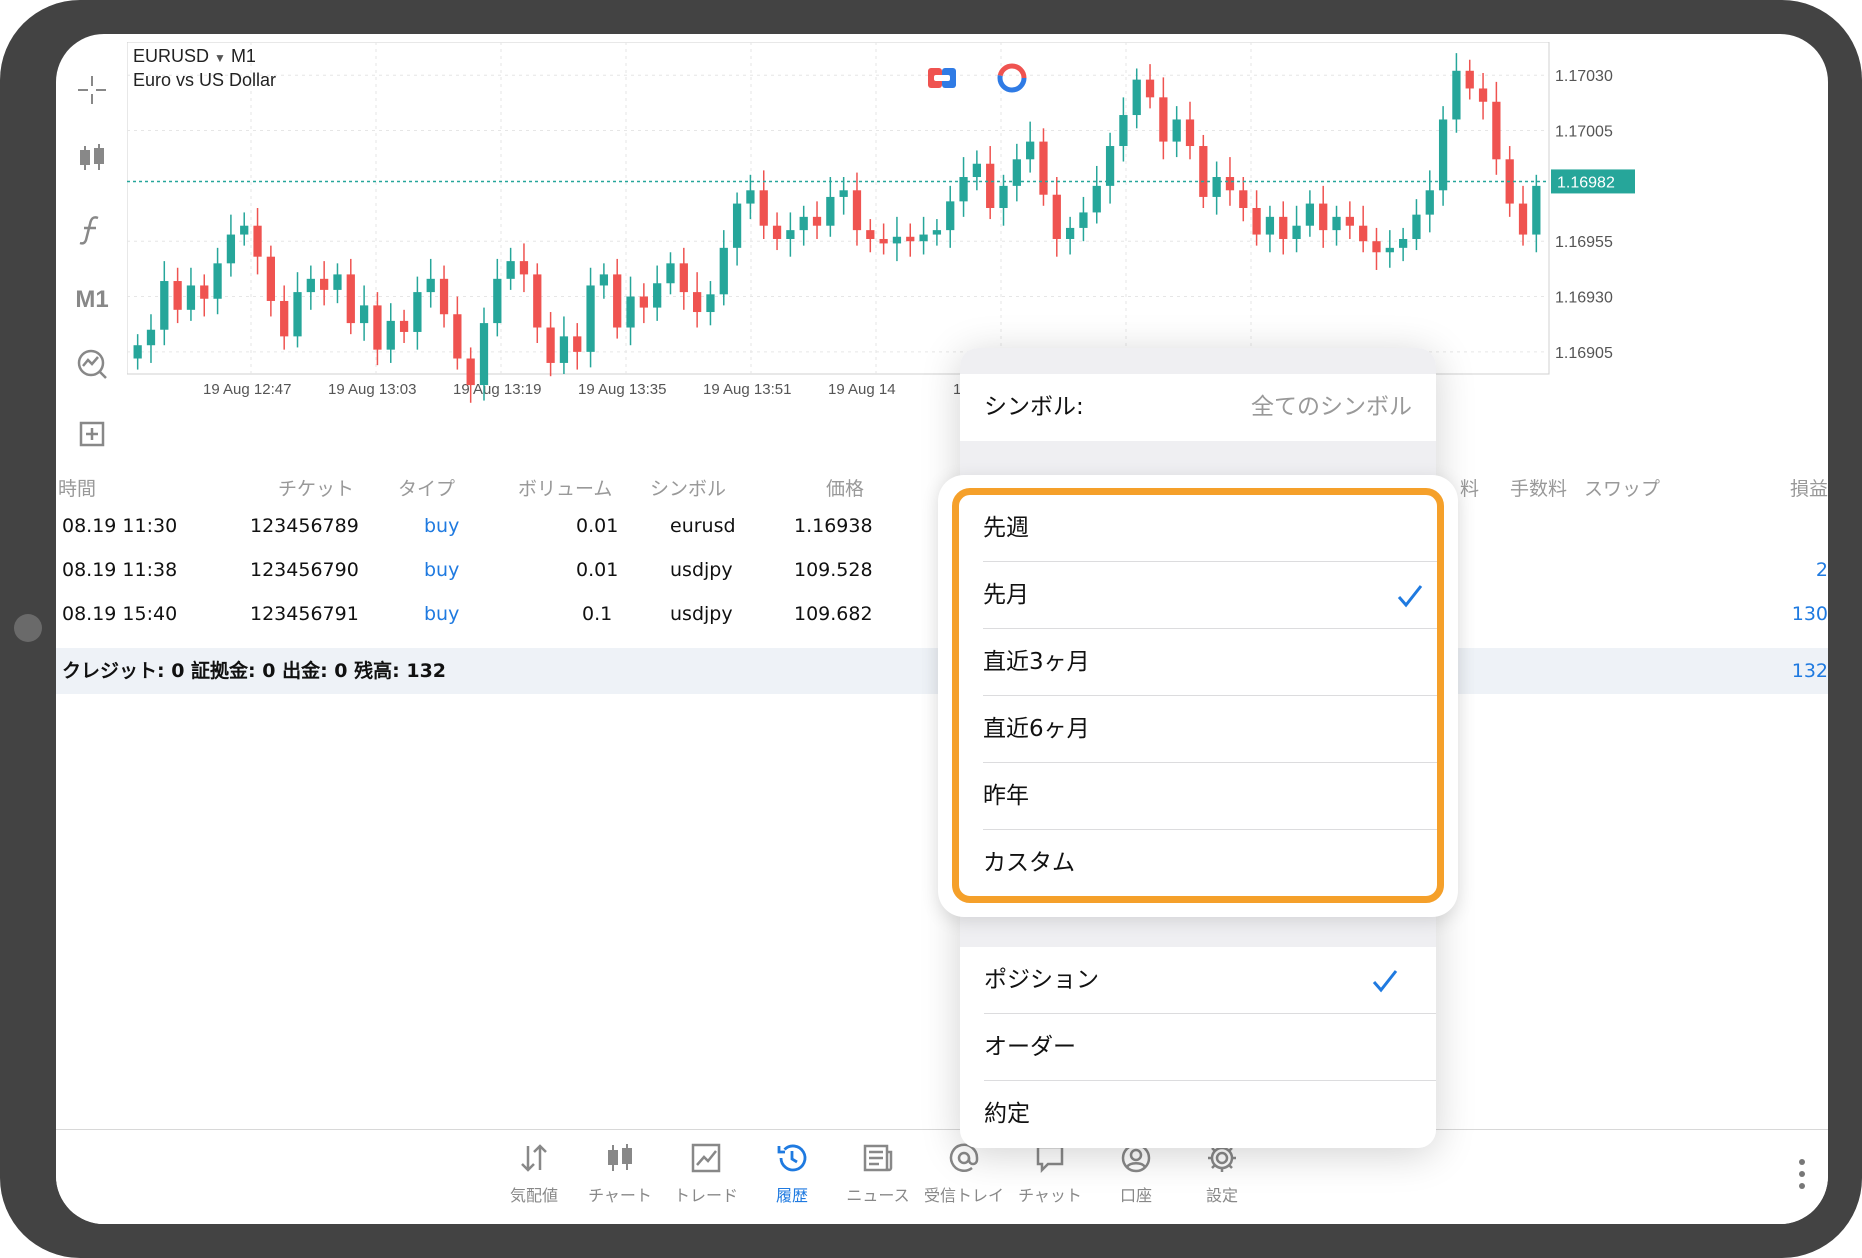  Describe the element at coordinates (1584, 353) in the screenshot. I see `price-axis-label: 1.16905` at that location.